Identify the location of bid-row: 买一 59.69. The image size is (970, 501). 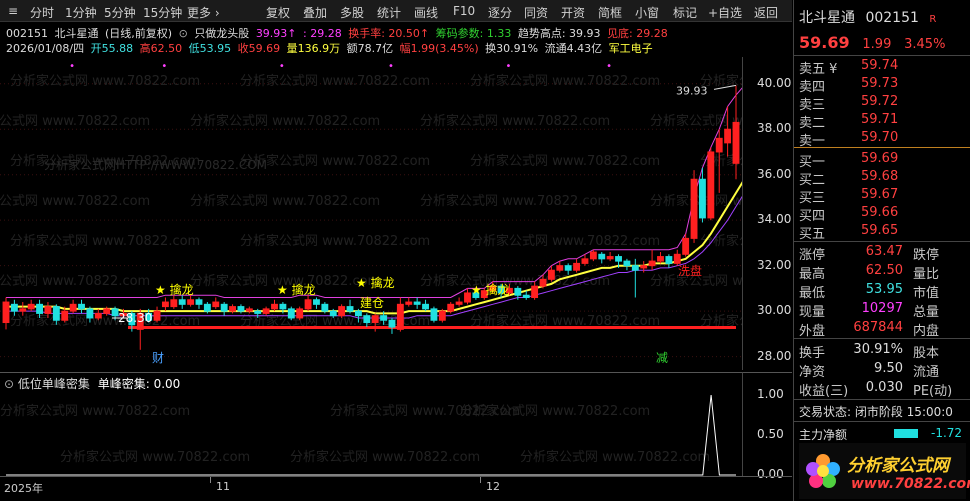
(884, 160).